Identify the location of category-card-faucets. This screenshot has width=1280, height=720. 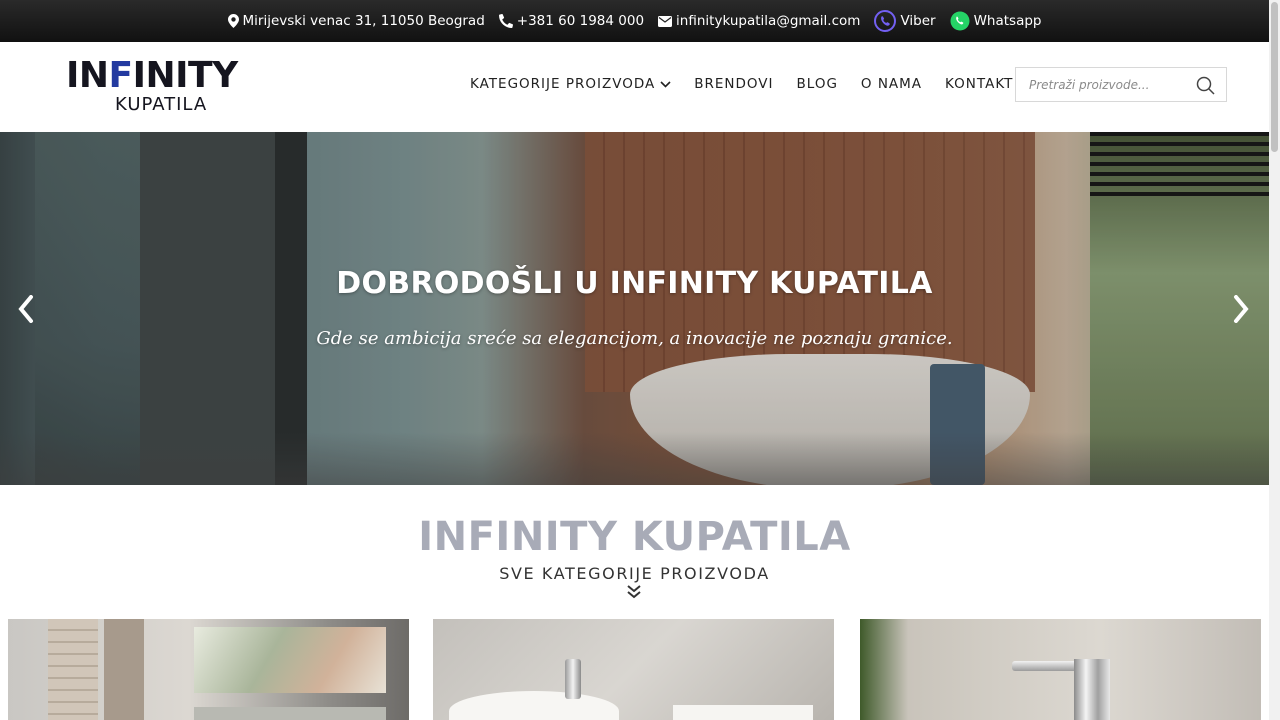
(1060, 669).